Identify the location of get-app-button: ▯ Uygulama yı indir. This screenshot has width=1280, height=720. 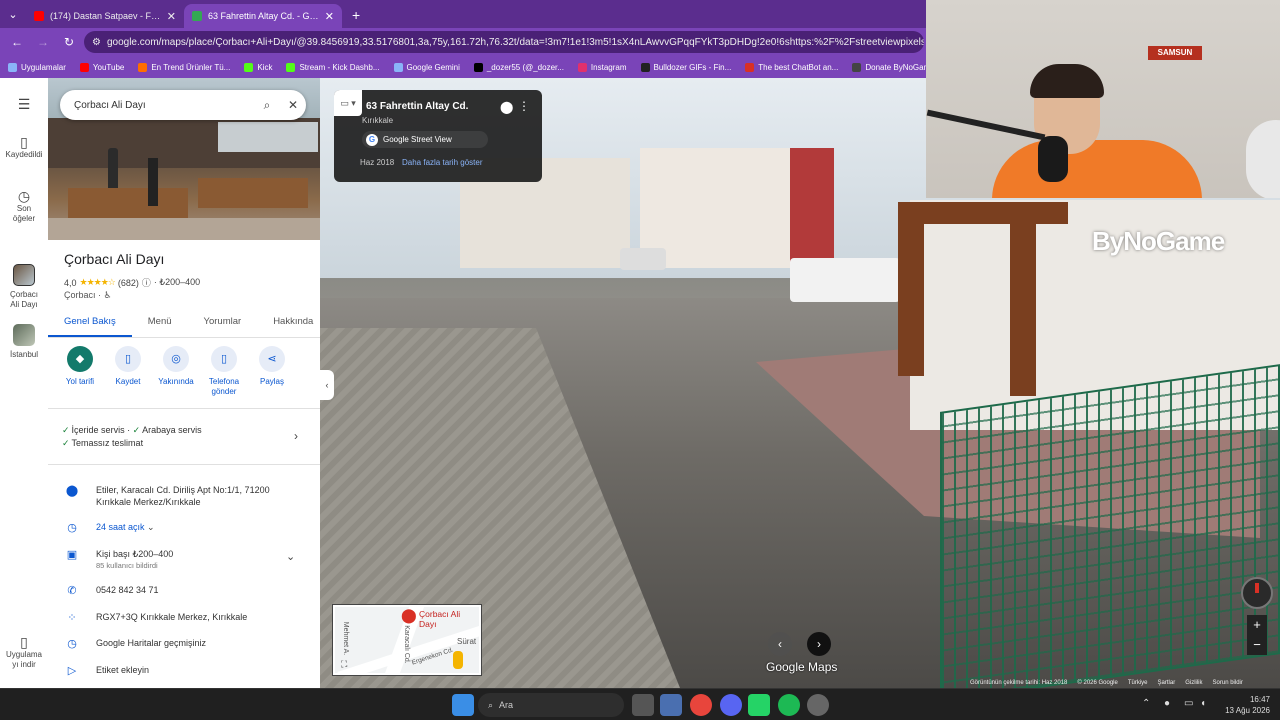
(24, 652).